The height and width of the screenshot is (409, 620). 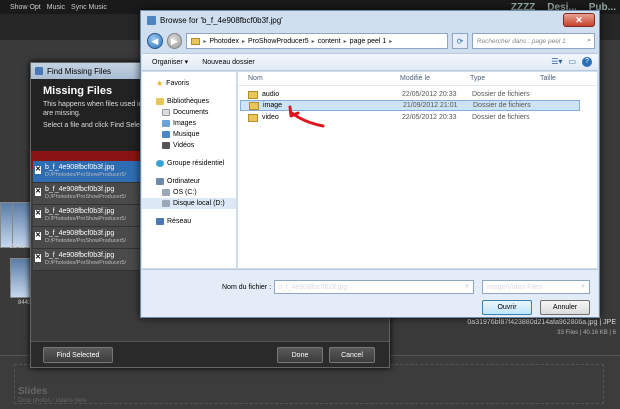 What do you see at coordinates (587, 62) in the screenshot?
I see `help-icon: ?` at bounding box center [587, 62].